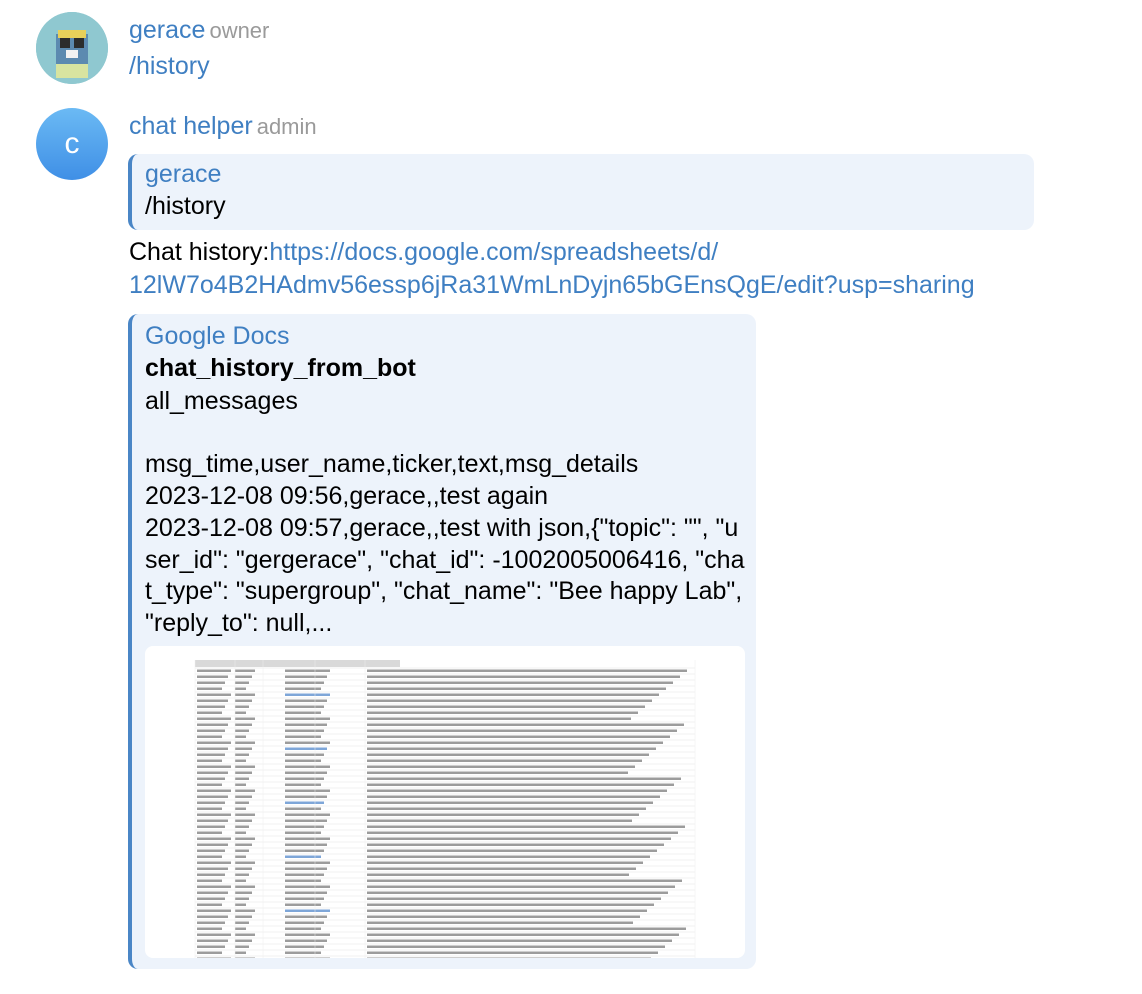  I want to click on message-prefix: Chat history:, so click(199, 252).